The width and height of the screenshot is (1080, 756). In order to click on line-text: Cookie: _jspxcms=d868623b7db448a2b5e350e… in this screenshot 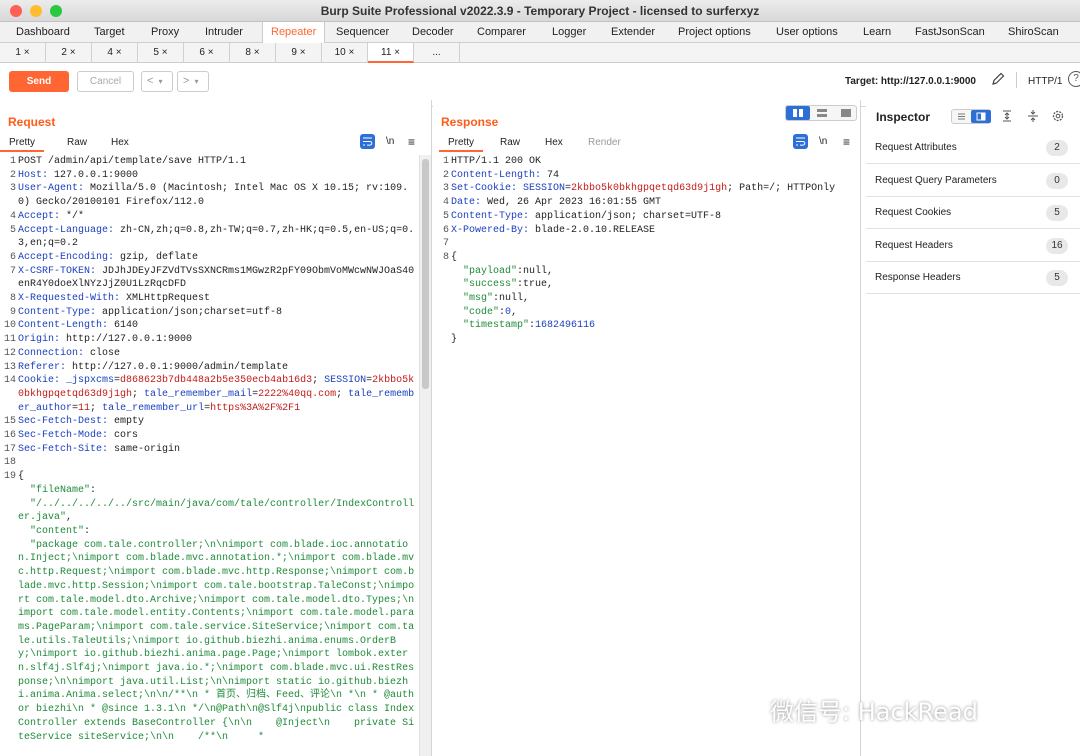, I will do `click(218, 394)`.